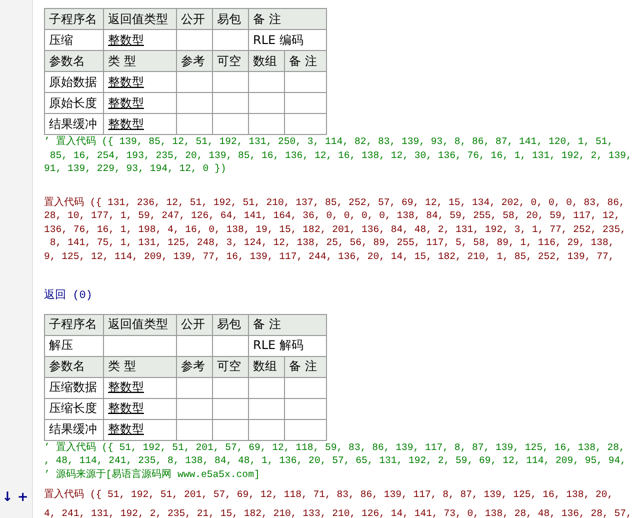 The image size is (643, 518). Describe the element at coordinates (74, 82) in the screenshot. I see `param-name: 原始数据` at that location.